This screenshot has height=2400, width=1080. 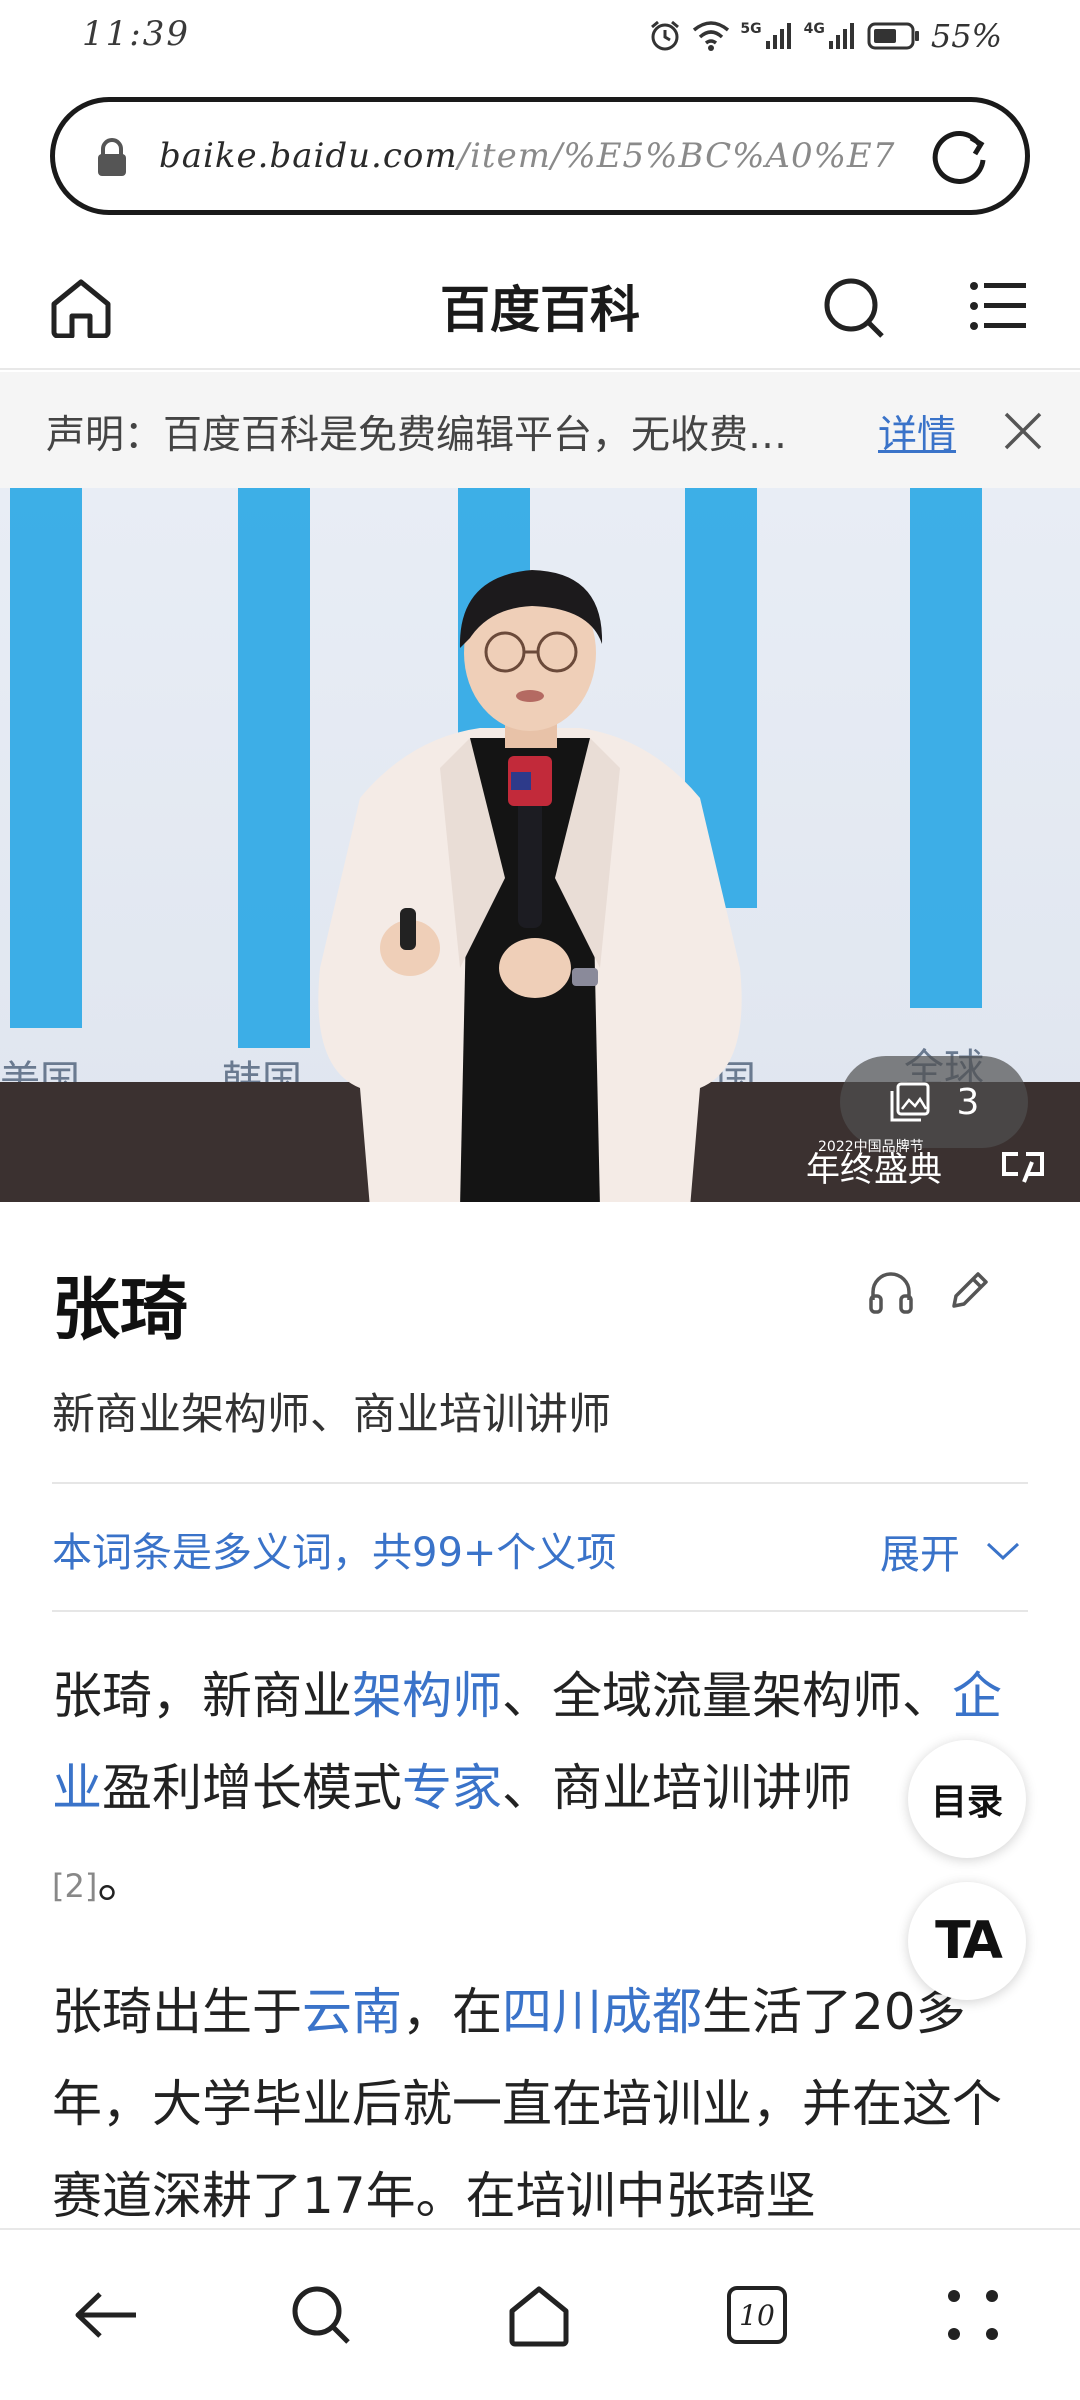 I want to click on para-text: 、商业培训讲师, so click(x=677, y=1788).